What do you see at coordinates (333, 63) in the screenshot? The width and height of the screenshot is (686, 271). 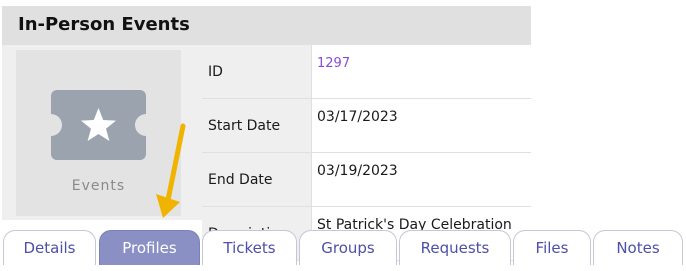 I see `event-id-link: 1297` at bounding box center [333, 63].